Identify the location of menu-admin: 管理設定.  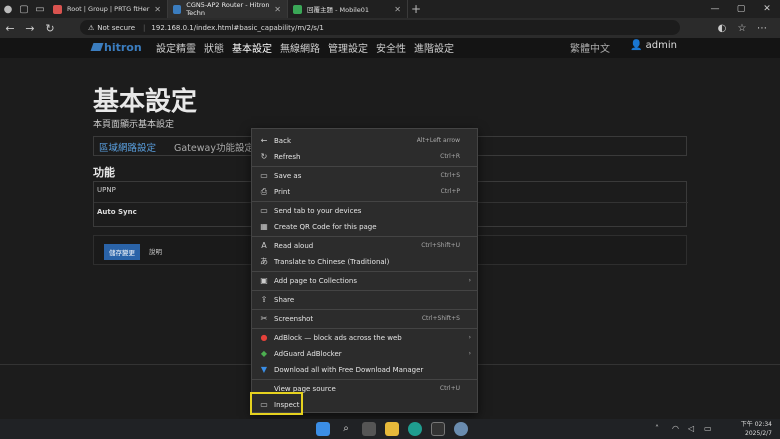
(348, 47).